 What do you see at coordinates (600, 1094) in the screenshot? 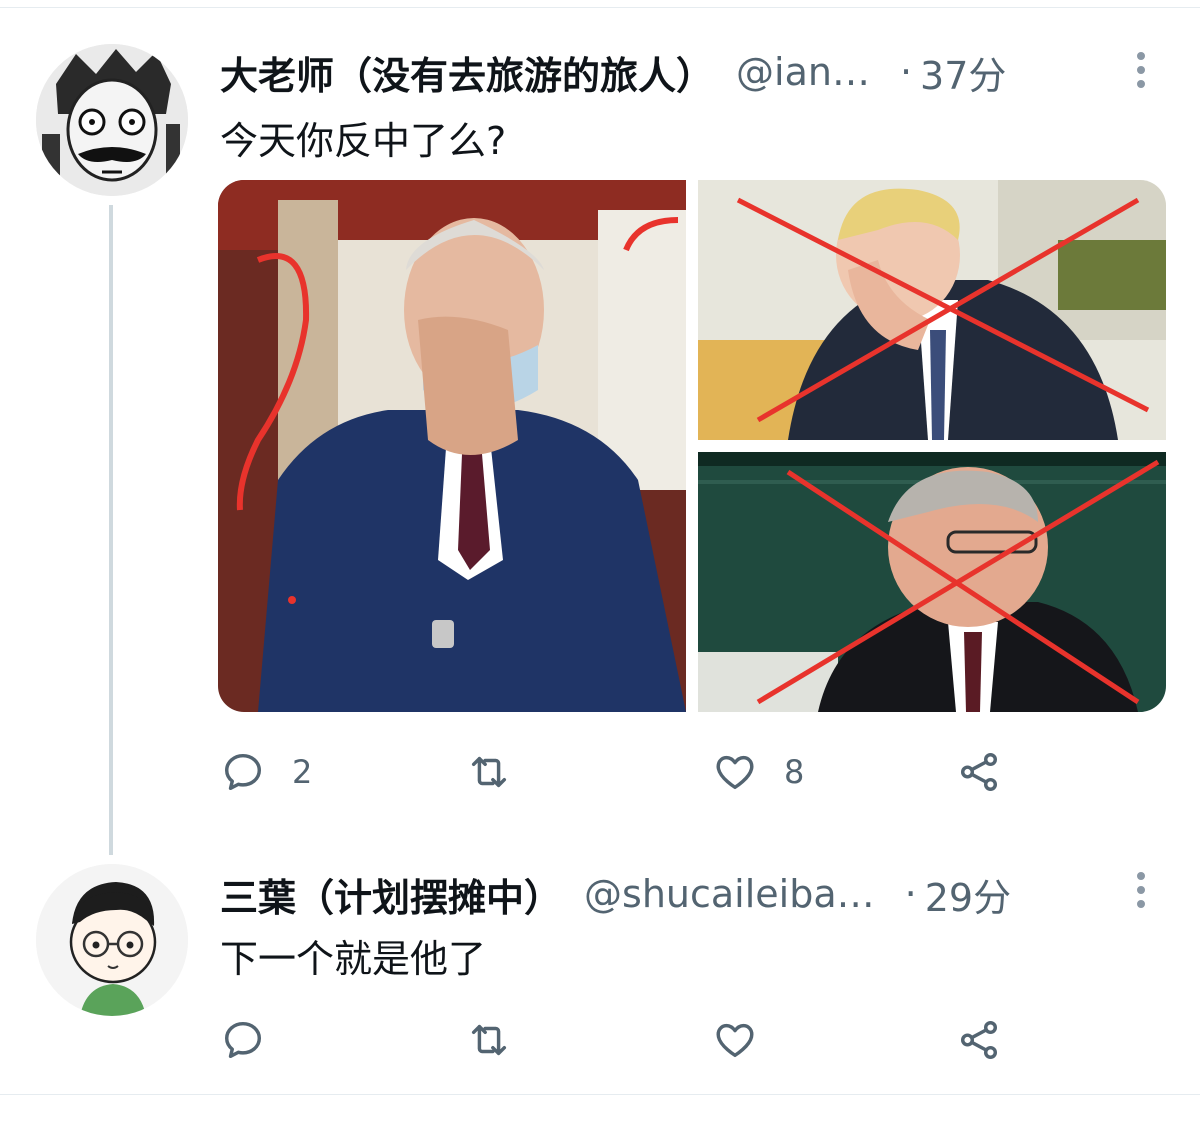
I see `bottom-divider` at bounding box center [600, 1094].